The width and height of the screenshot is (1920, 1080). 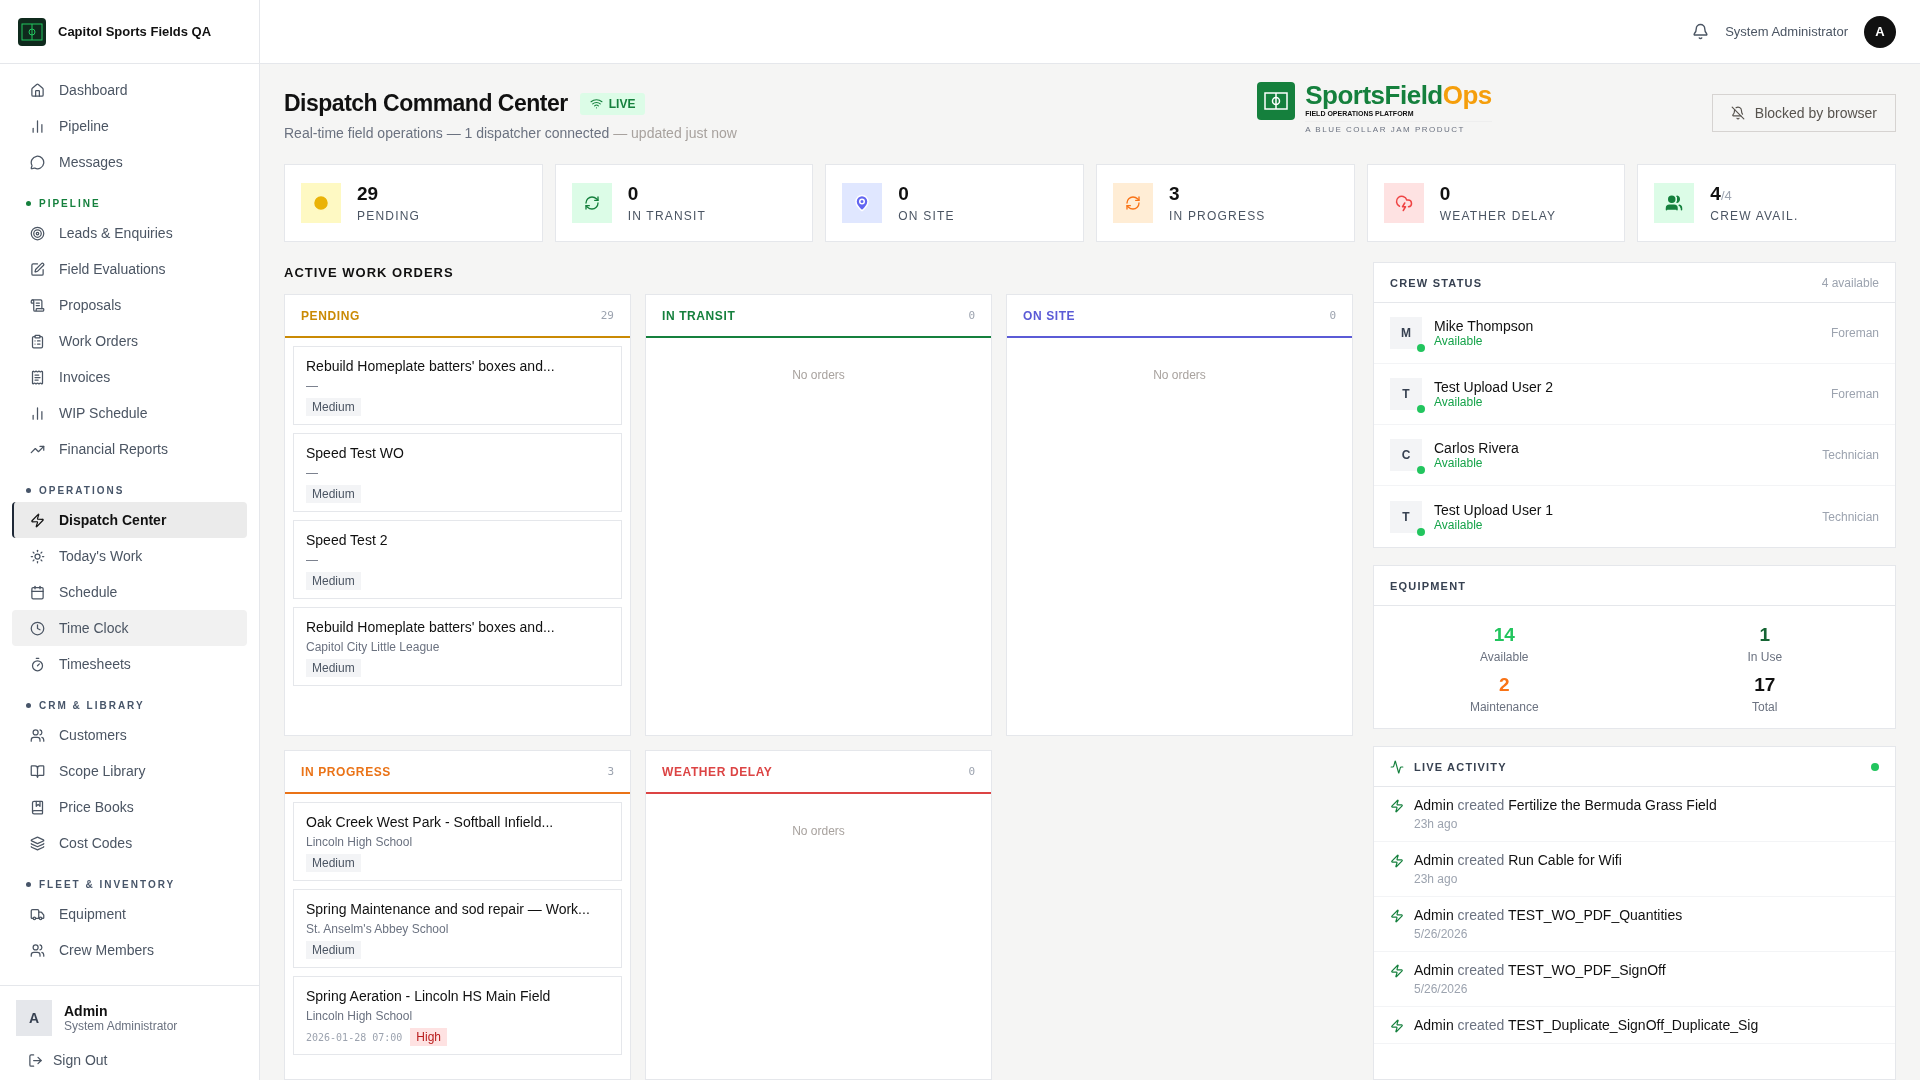 What do you see at coordinates (37, 664) in the screenshot?
I see `timer-icon` at bounding box center [37, 664].